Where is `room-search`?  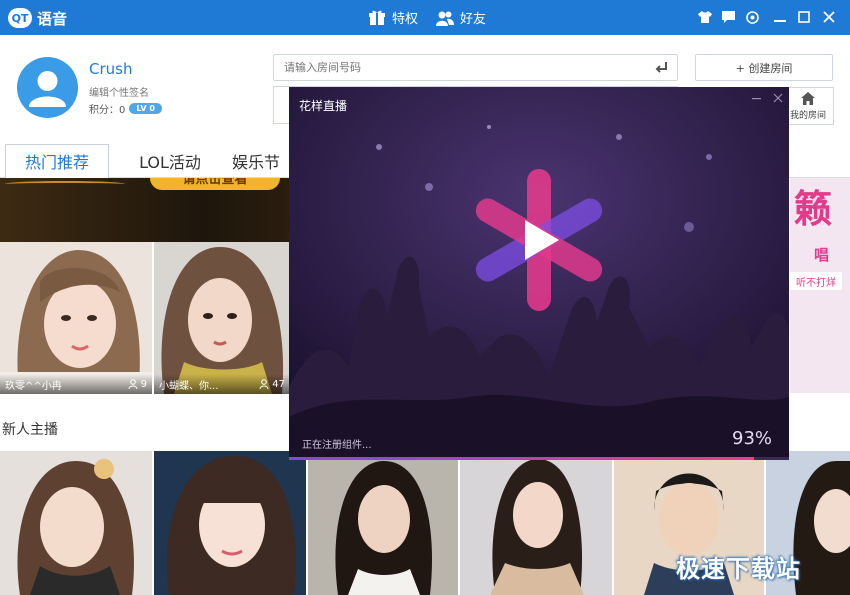 room-search is located at coordinates (475, 67).